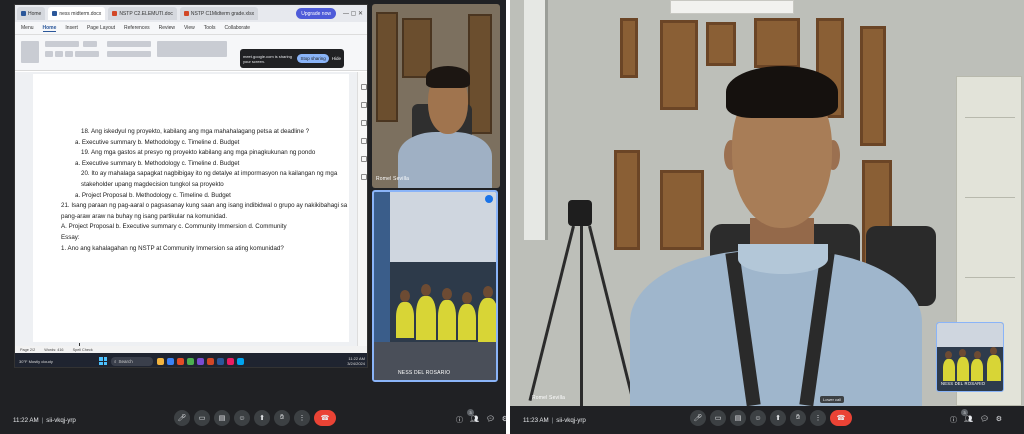  Describe the element at coordinates (103, 361) in the screenshot. I see `windows-start-icon` at that location.